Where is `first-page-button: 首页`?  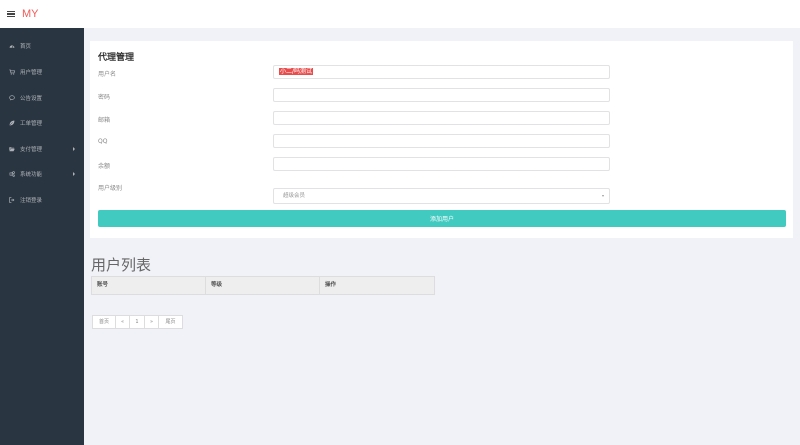 first-page-button: 首页 is located at coordinates (104, 322).